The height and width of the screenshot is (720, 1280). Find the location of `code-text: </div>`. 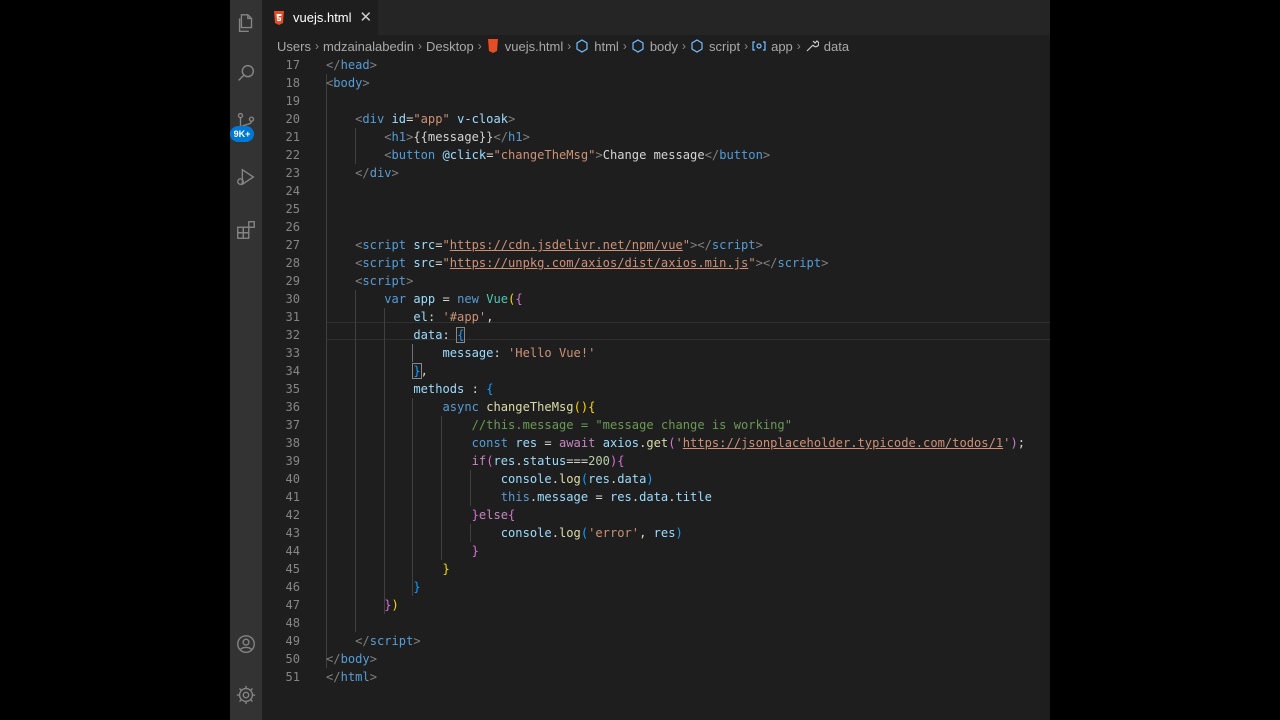

code-text: </div> is located at coordinates (362, 173).